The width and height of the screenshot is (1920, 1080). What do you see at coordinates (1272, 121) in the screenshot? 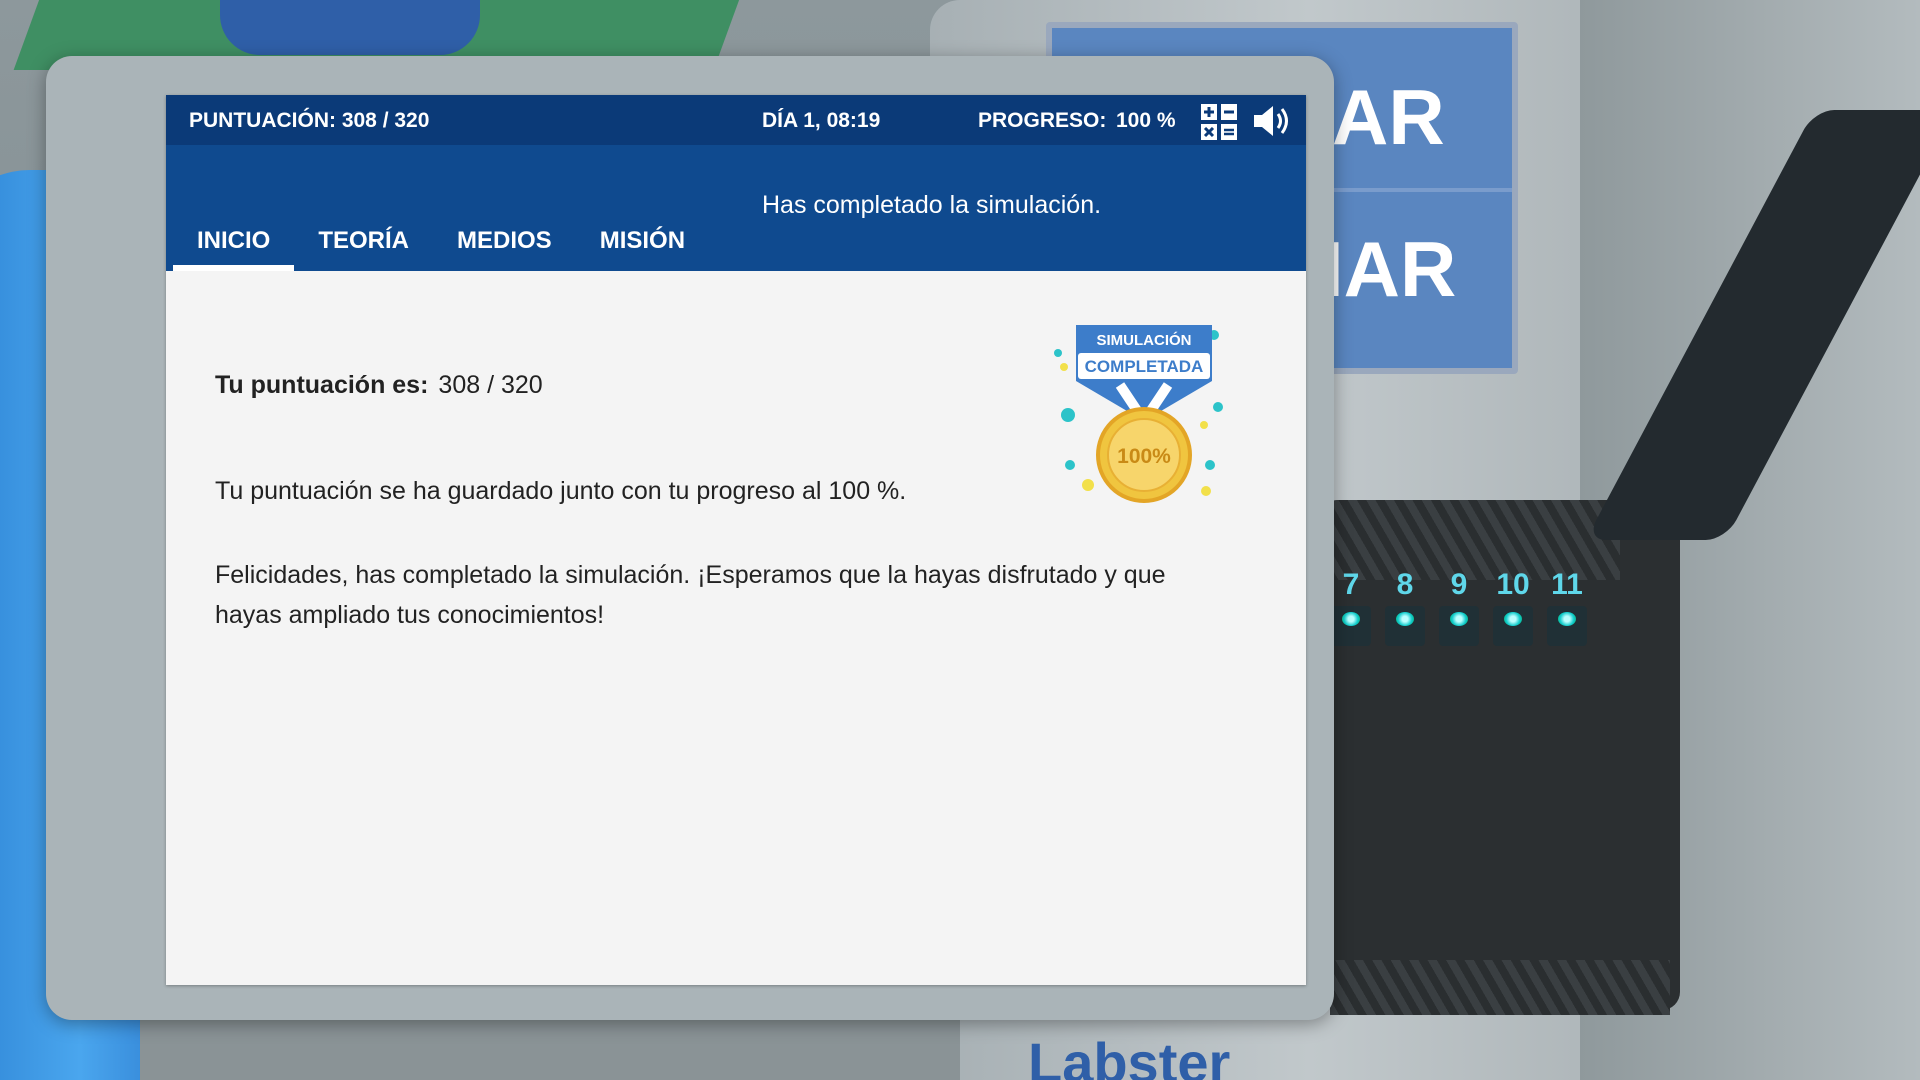
I see `speaker-icon` at bounding box center [1272, 121].